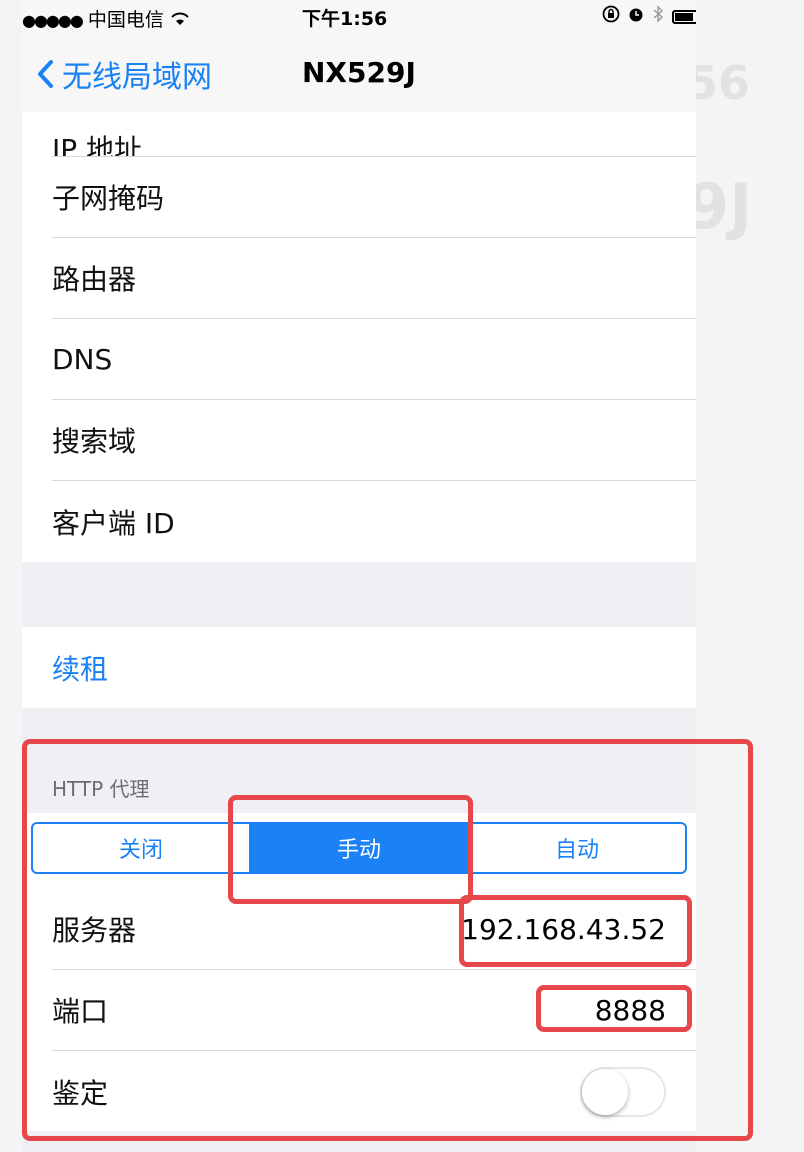 The height and width of the screenshot is (1152, 804). What do you see at coordinates (137, 77) in the screenshot?
I see `back-button-label: 无线局域网` at bounding box center [137, 77].